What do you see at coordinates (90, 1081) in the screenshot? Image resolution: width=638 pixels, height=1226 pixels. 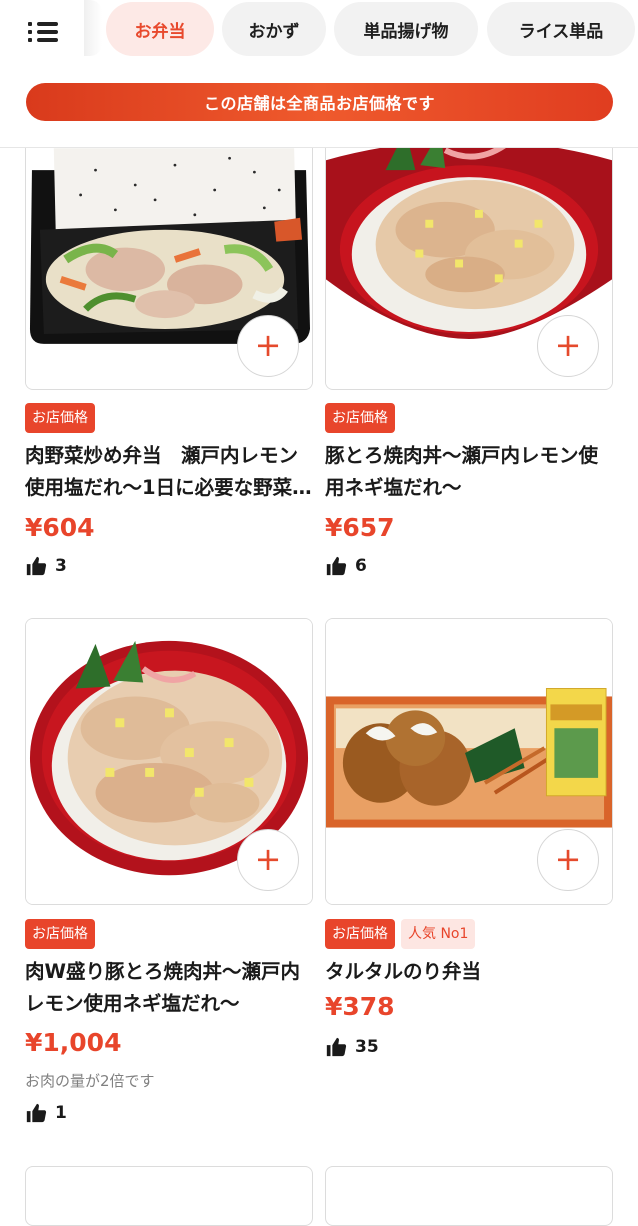 I see `product-note: お肉の量が2倍です` at bounding box center [90, 1081].